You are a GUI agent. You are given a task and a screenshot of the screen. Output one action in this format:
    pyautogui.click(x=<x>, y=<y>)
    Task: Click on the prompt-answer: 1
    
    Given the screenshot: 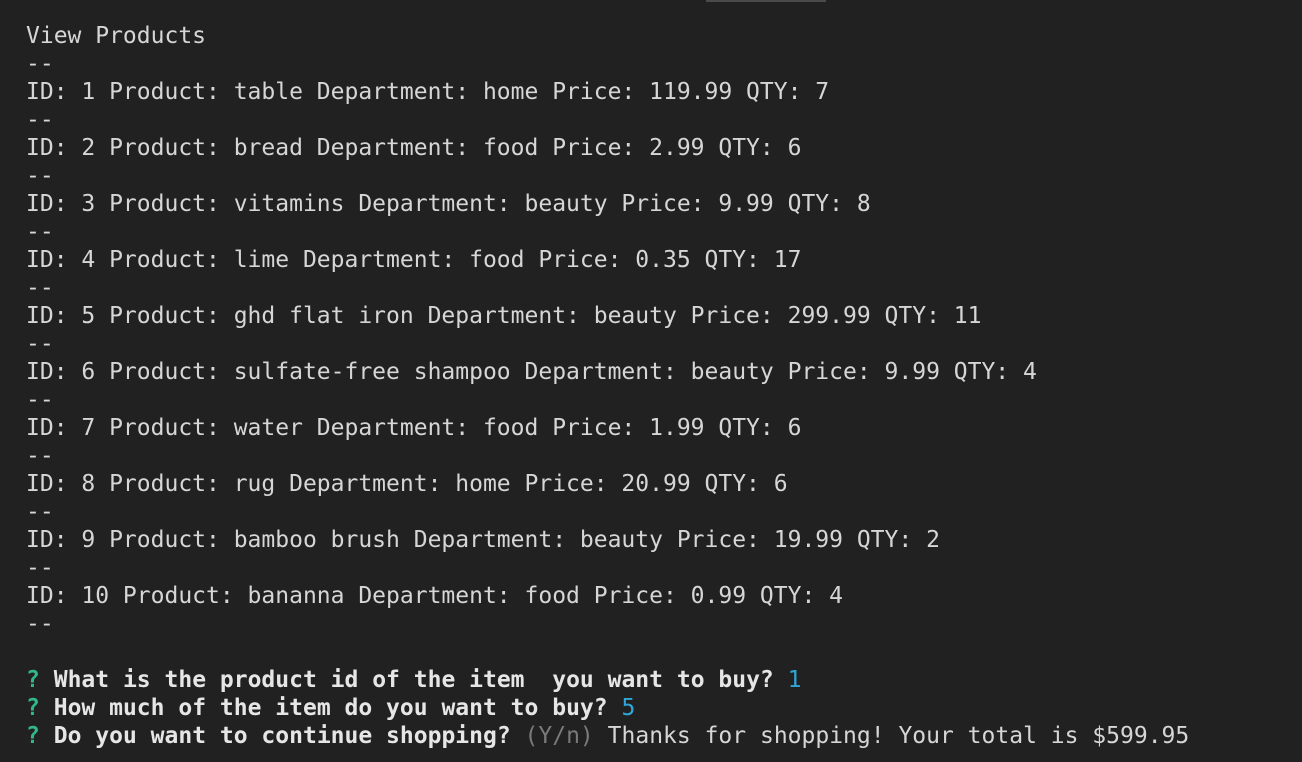 What is the action you would take?
    pyautogui.click(x=794, y=680)
    